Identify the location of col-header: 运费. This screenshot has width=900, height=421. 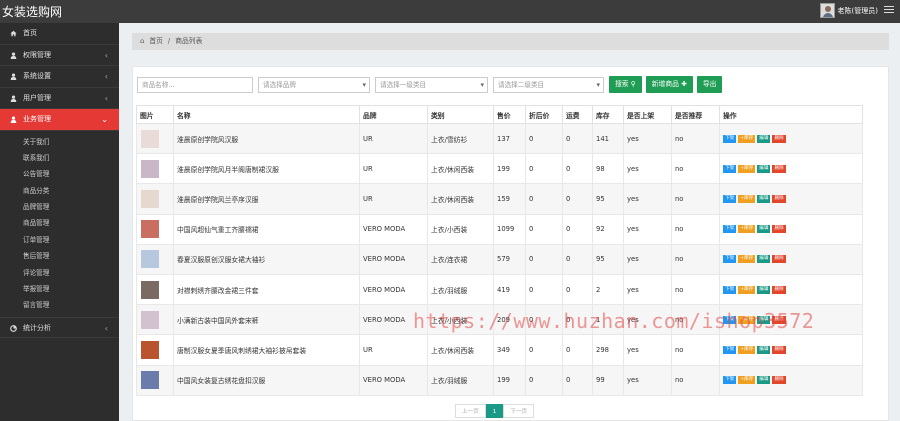
(577, 114).